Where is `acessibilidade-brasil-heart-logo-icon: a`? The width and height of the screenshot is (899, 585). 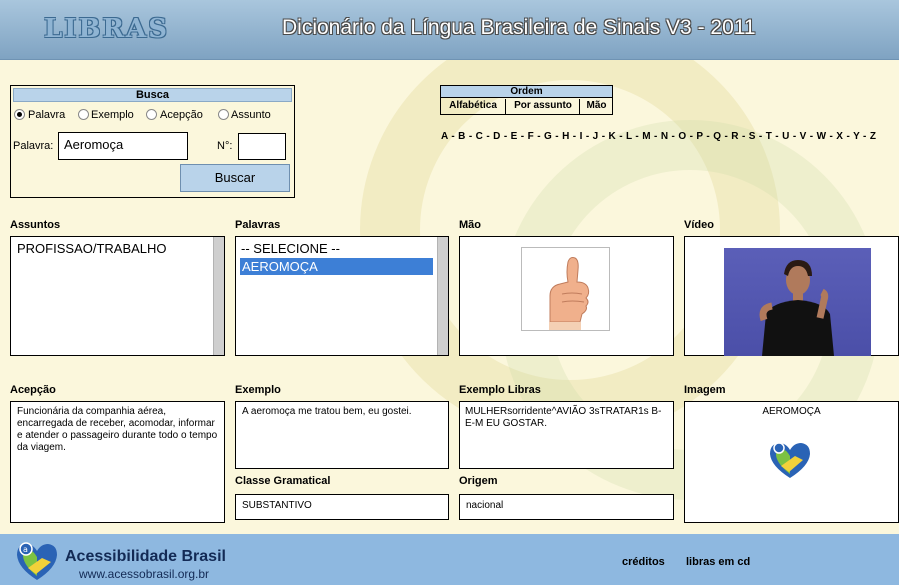 acessibilidade-brasil-heart-logo-icon: a is located at coordinates (37, 561).